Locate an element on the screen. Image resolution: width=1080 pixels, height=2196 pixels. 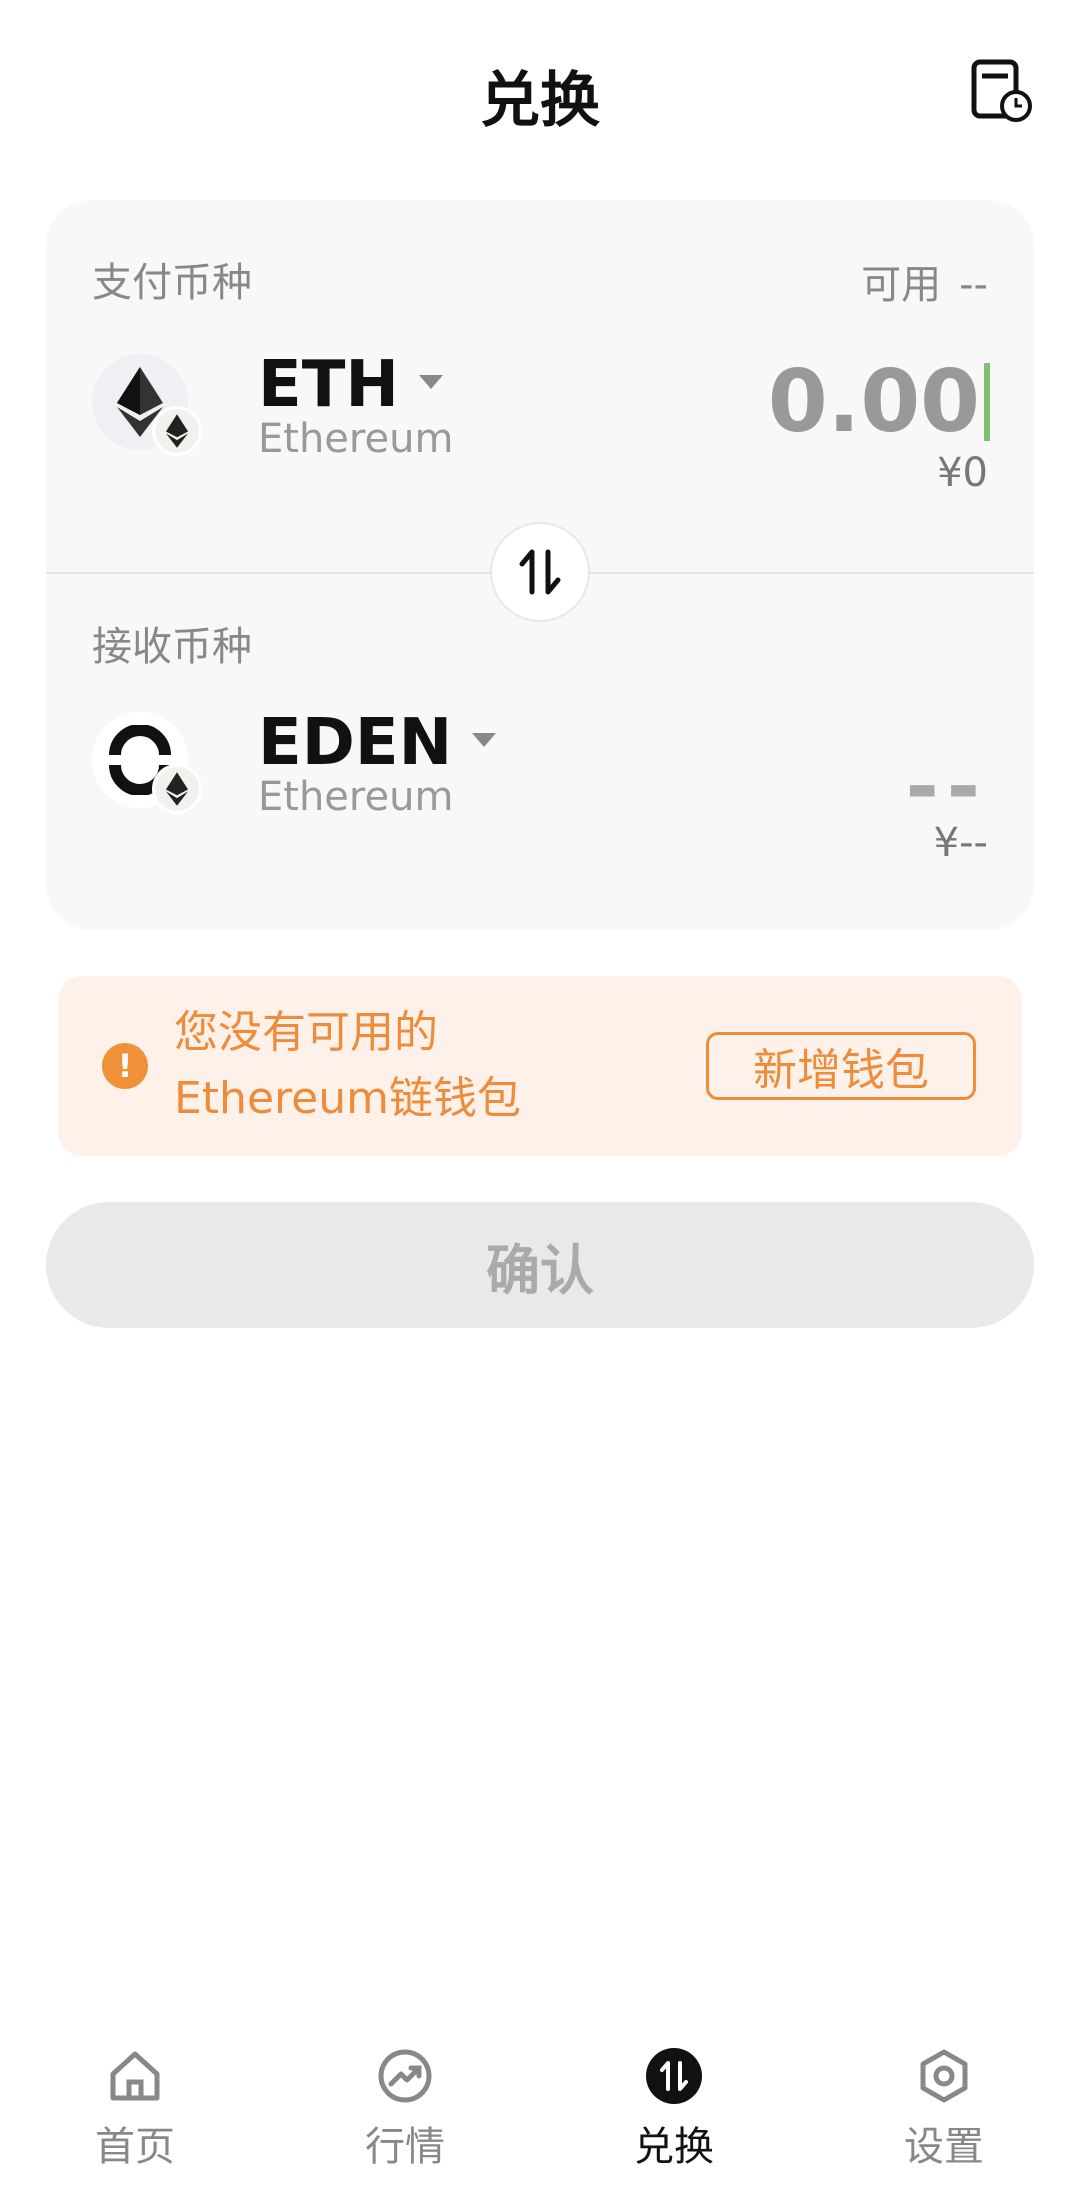
available-label: 可用 is located at coordinates (901, 285).